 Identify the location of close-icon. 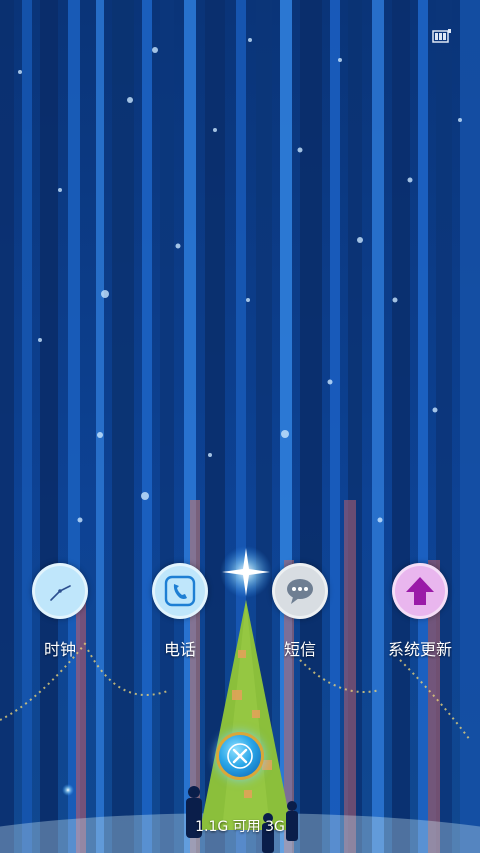
(240, 756).